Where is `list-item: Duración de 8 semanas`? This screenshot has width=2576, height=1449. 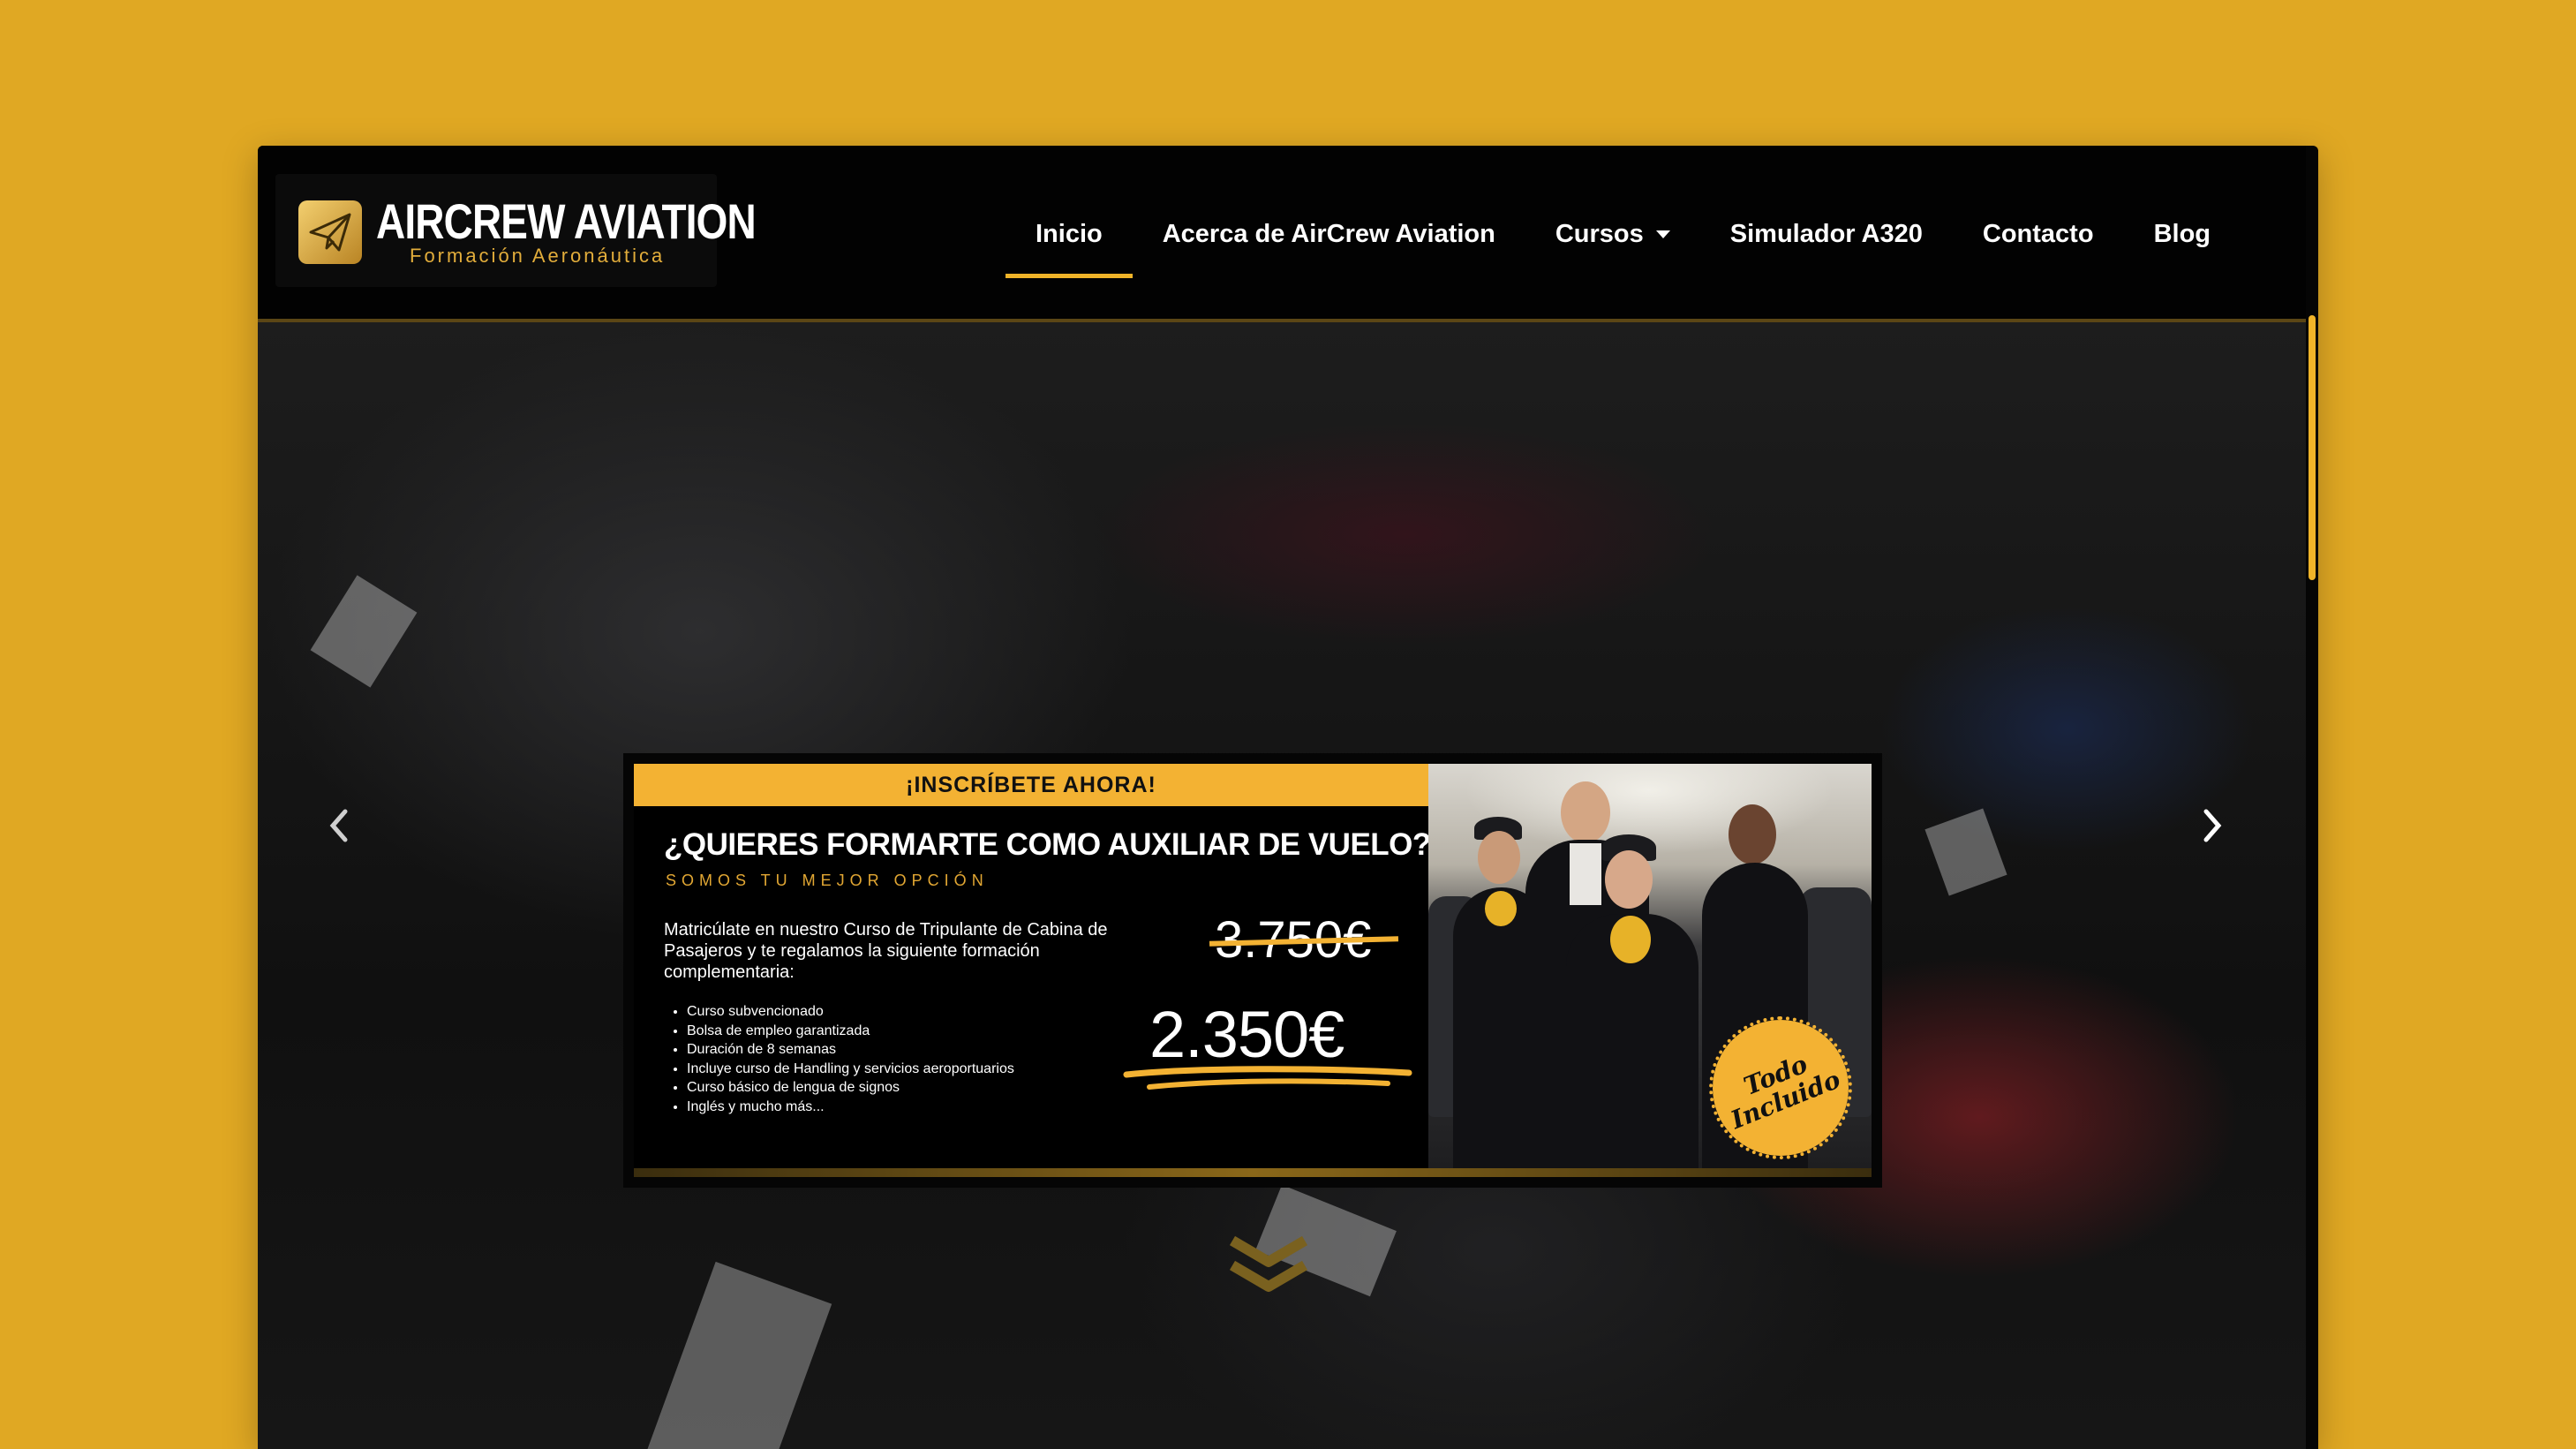
list-item: Duración de 8 semanas is located at coordinates (851, 1050).